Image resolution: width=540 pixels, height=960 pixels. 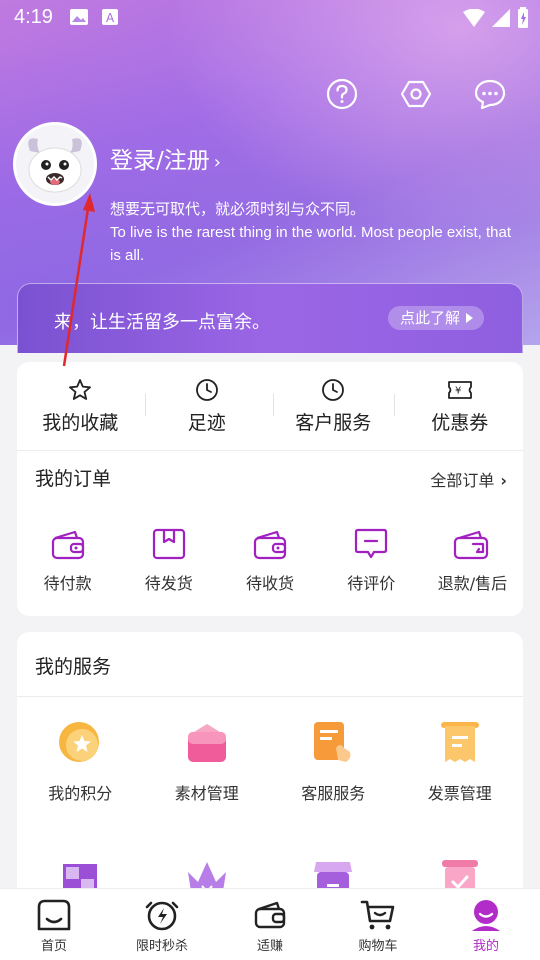 I want to click on cart-icon, so click(x=377, y=915).